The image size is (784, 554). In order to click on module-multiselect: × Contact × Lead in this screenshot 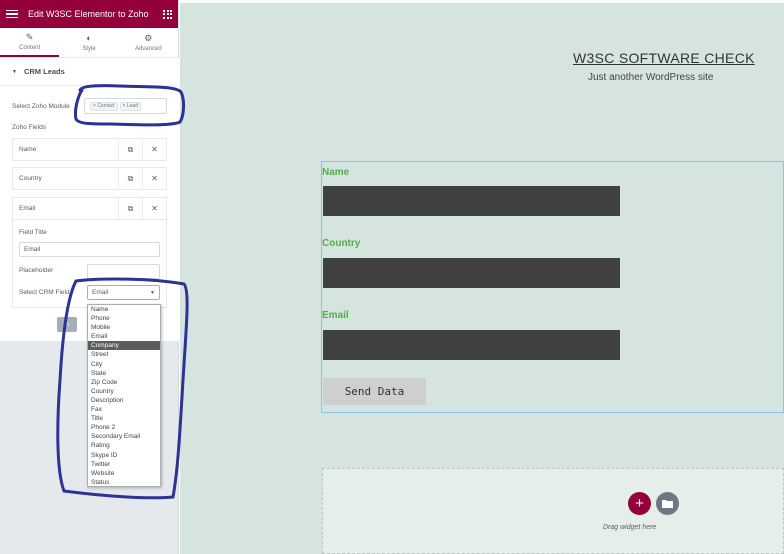, I will do `click(125, 106)`.